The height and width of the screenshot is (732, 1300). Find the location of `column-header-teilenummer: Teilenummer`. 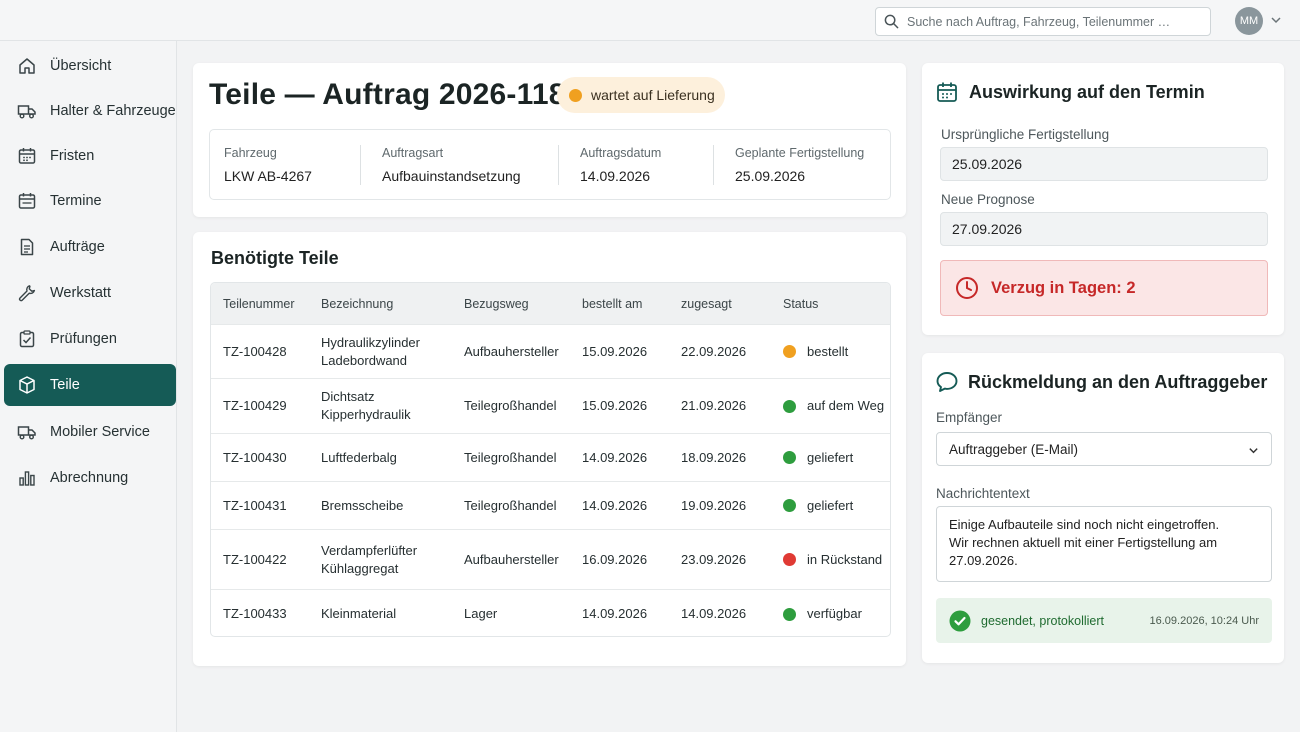

column-header-teilenummer: Teilenummer is located at coordinates (259, 304).